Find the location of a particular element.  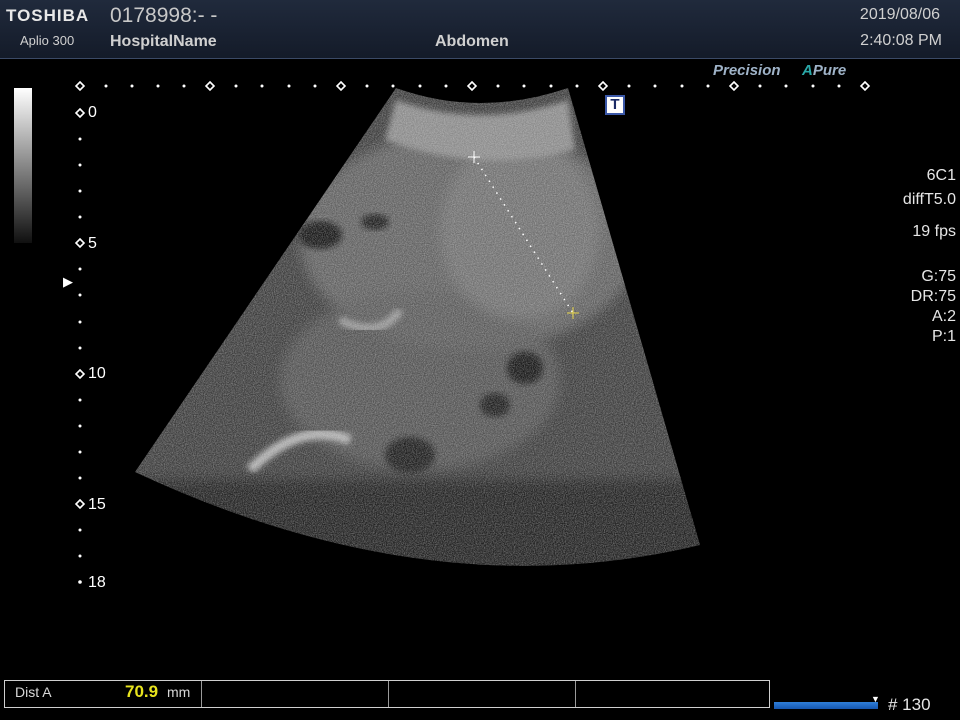

frame-number: # 130 is located at coordinates (909, 704).